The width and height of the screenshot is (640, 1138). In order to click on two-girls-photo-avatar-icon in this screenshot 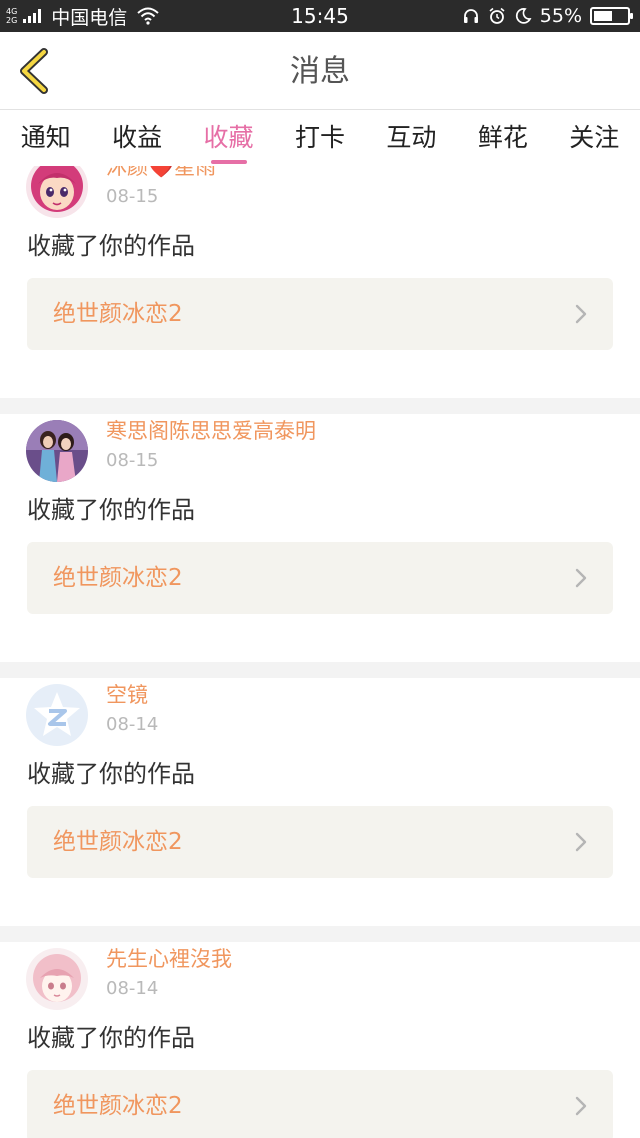, I will do `click(57, 451)`.